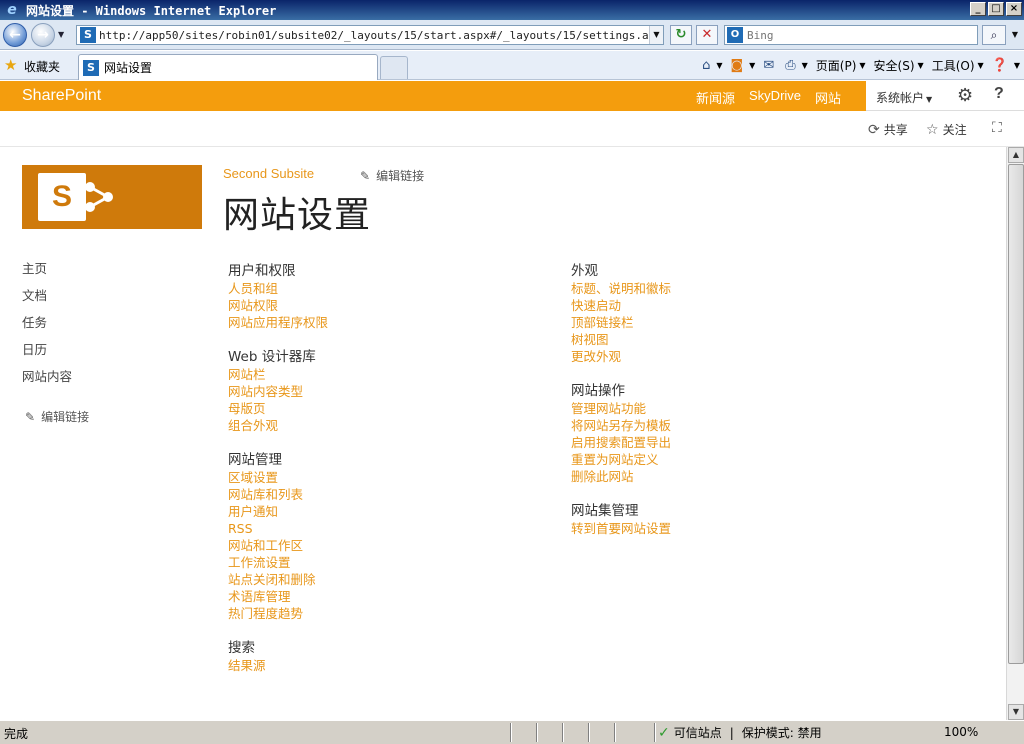 Image resolution: width=1024 pixels, height=744 pixels. I want to click on sharepoint-favicon-icon: S, so click(91, 67).